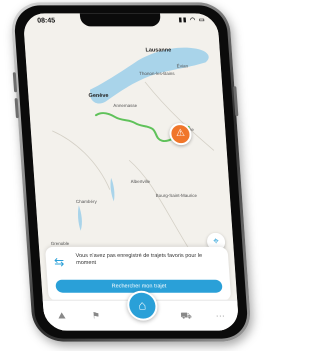 Image resolution: width=320 pixels, height=351 pixels. What do you see at coordinates (95, 316) in the screenshot?
I see `traffic-icon: ⚑` at bounding box center [95, 316].